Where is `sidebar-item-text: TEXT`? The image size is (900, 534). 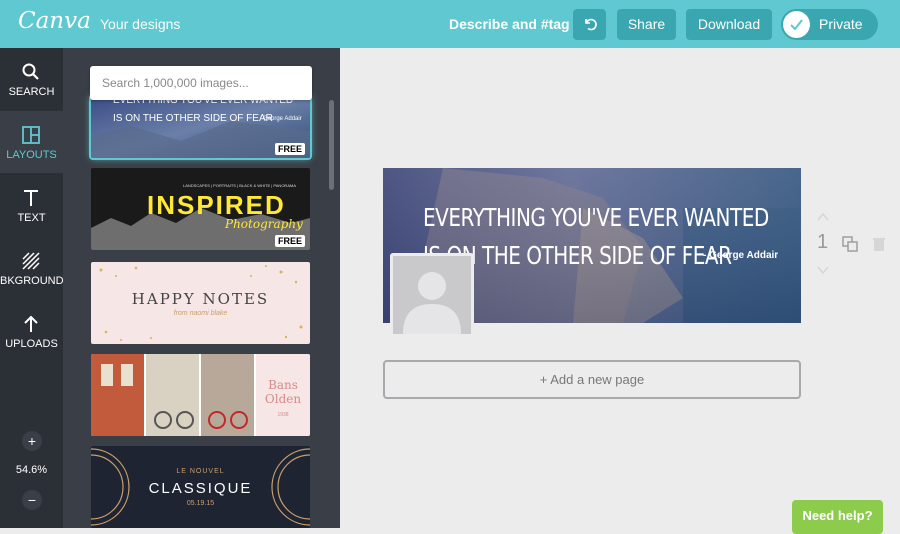
sidebar-item-text: TEXT is located at coordinates (31, 205).